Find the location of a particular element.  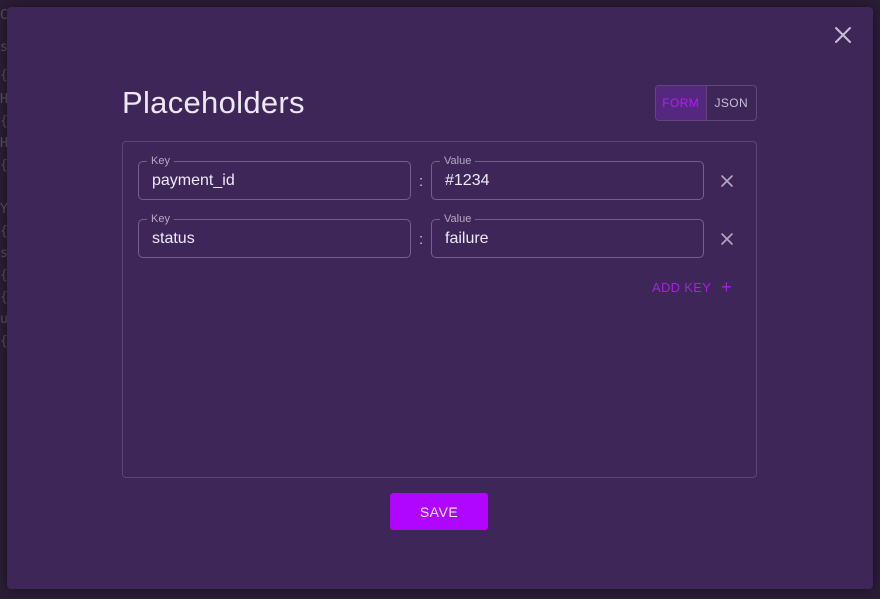

view-mode-toggle: FORM JSON is located at coordinates (706, 103).